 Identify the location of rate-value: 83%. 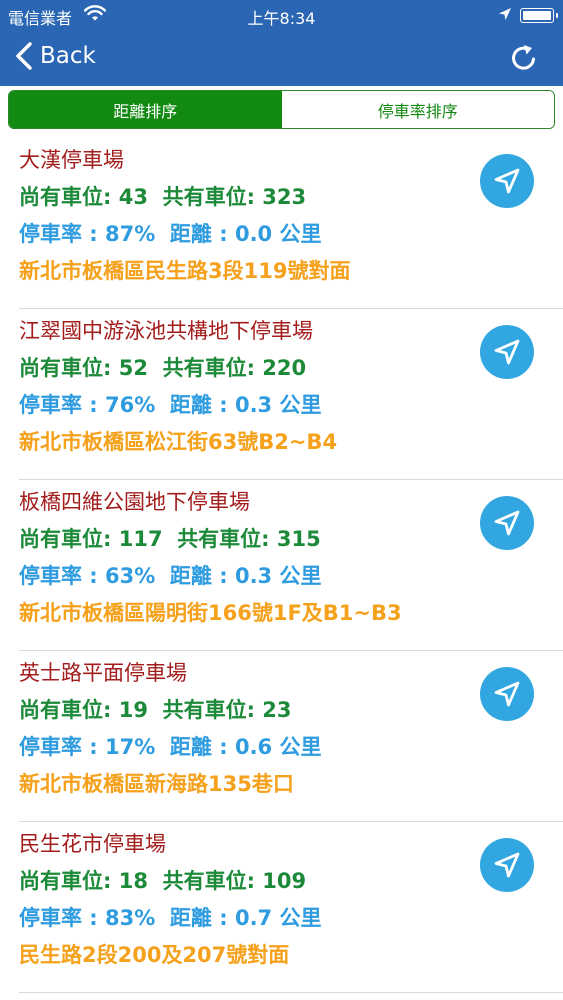
(130, 918).